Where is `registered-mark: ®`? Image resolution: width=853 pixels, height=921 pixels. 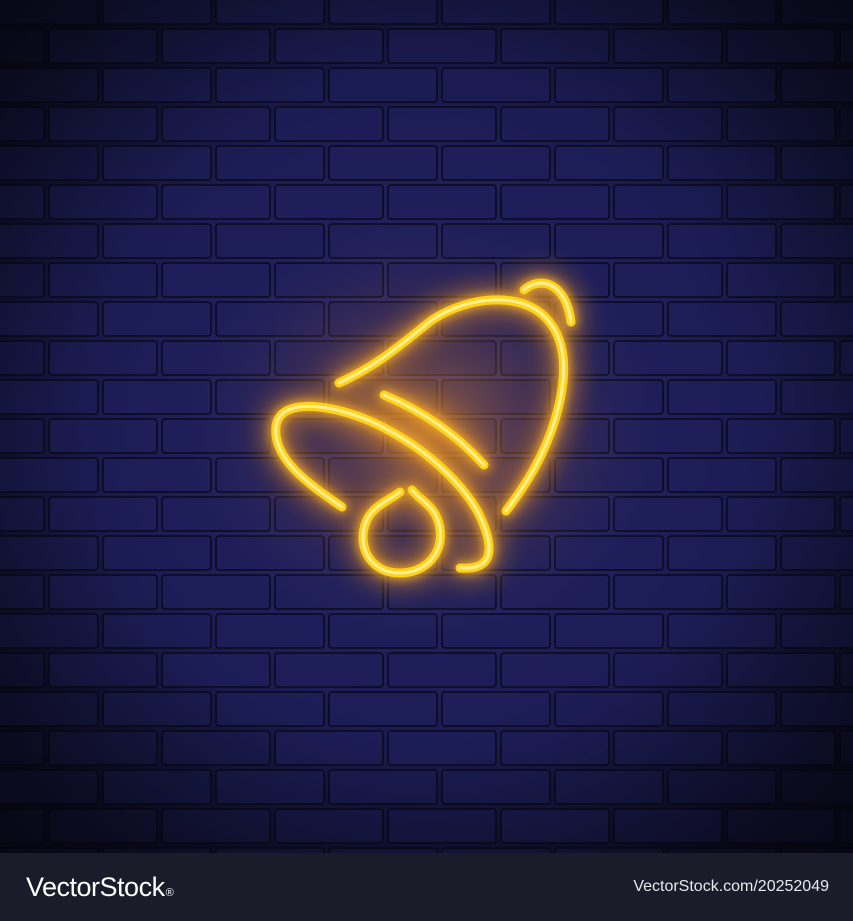
registered-mark: ® is located at coordinates (169, 892).